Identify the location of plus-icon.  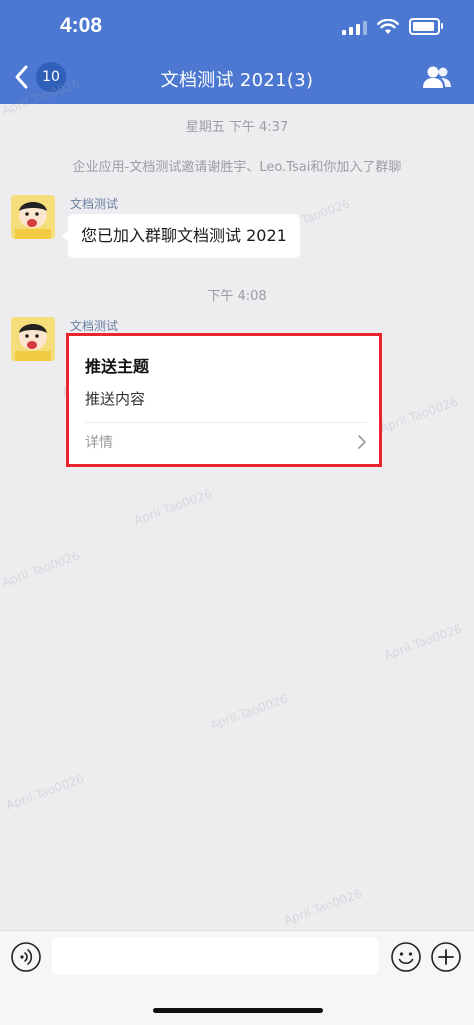
(446, 957).